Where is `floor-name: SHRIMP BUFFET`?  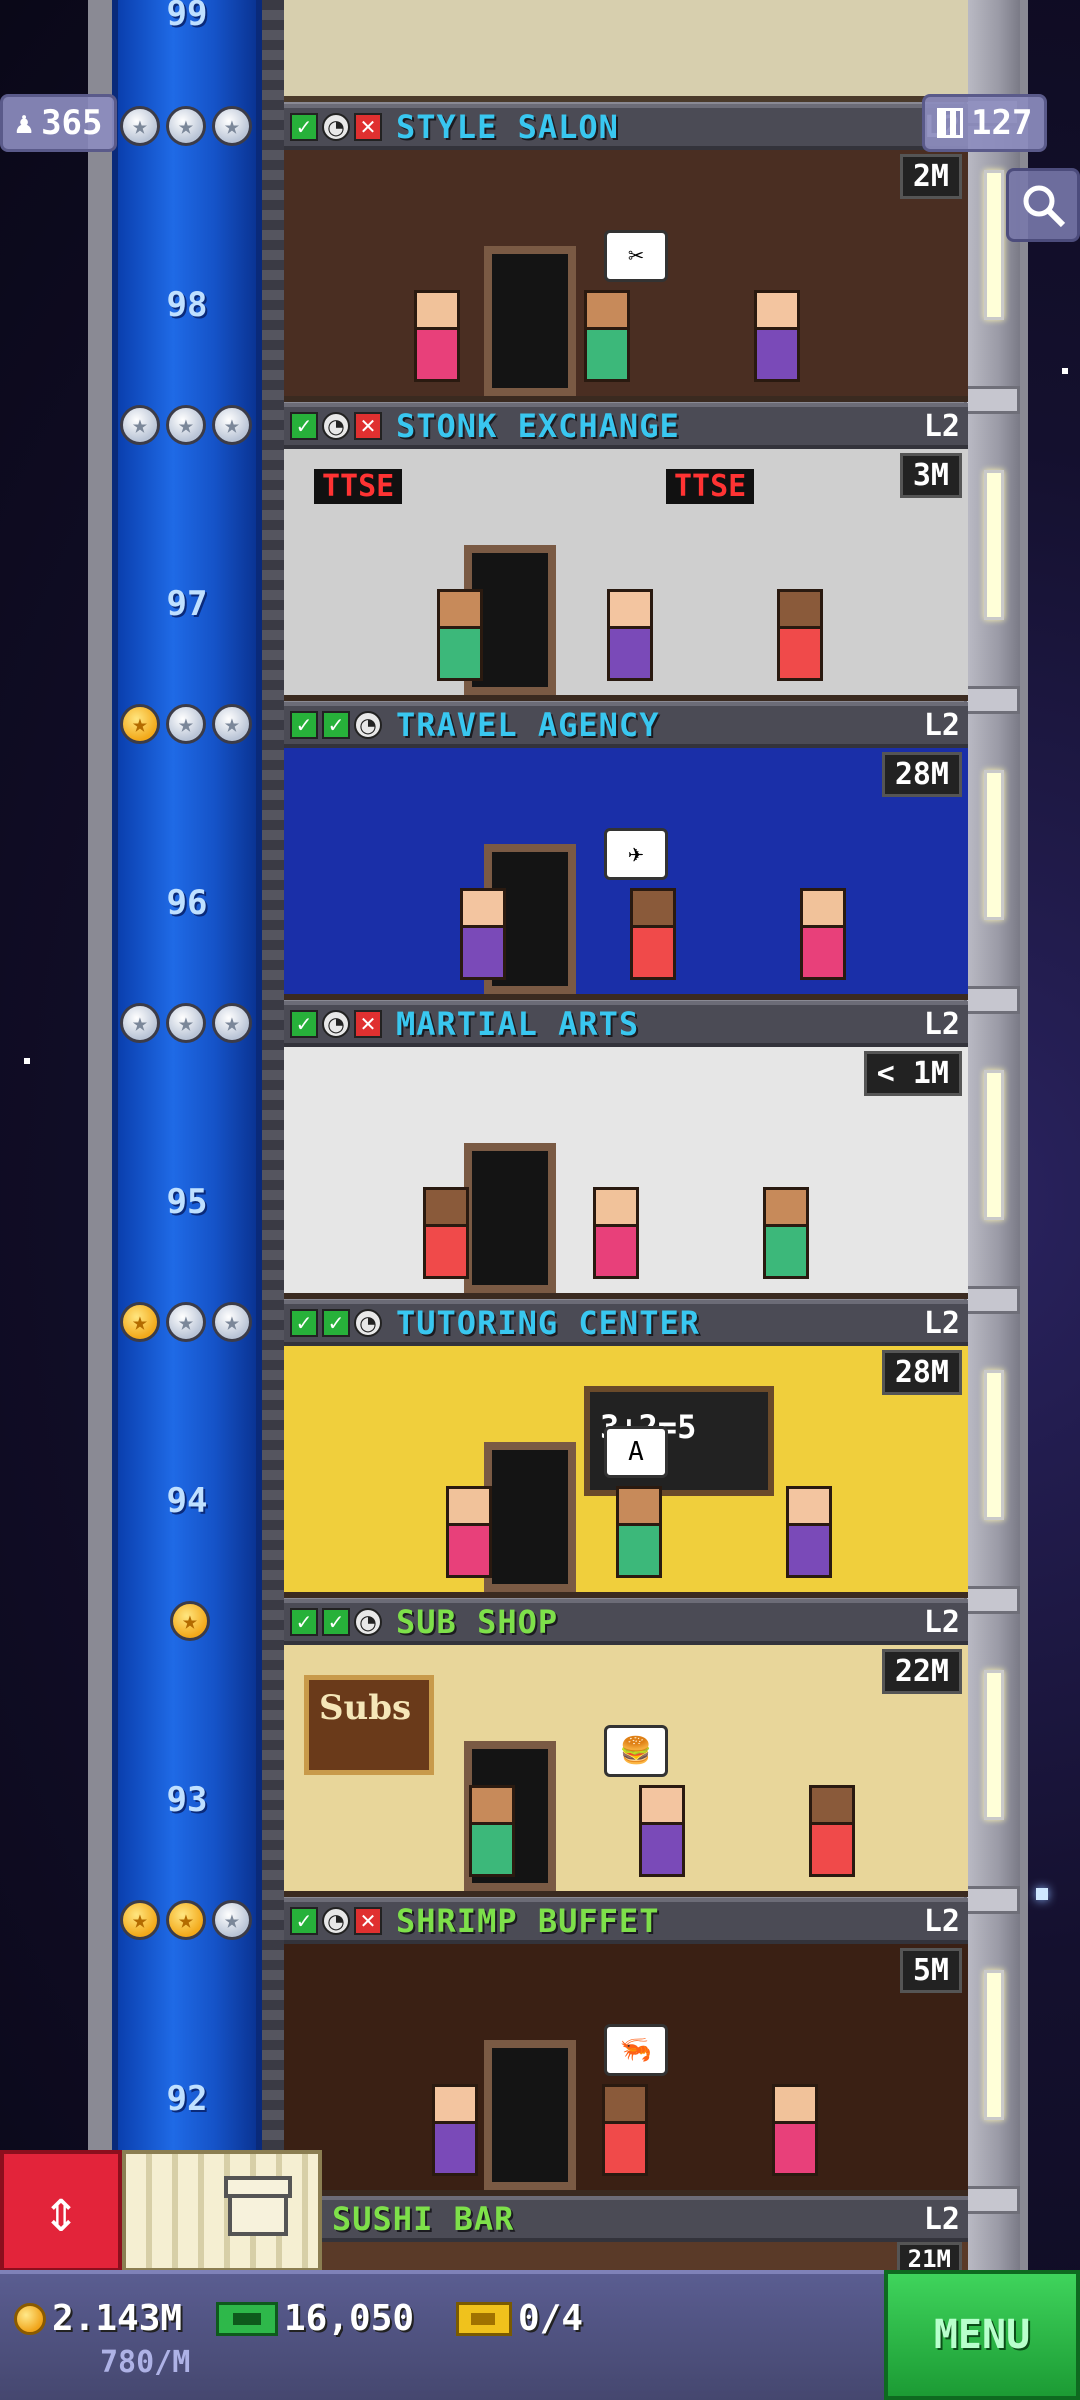
floor-name: SHRIMP BUFFET is located at coordinates (528, 1921).